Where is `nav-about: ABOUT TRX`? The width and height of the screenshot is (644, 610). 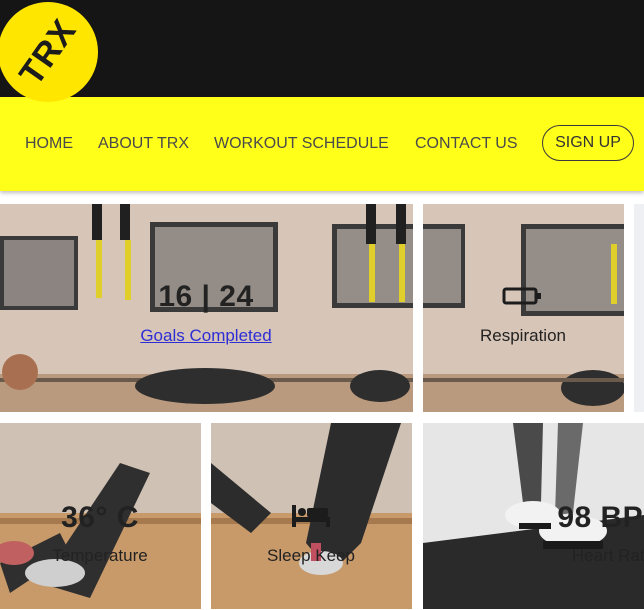 nav-about: ABOUT TRX is located at coordinates (143, 144).